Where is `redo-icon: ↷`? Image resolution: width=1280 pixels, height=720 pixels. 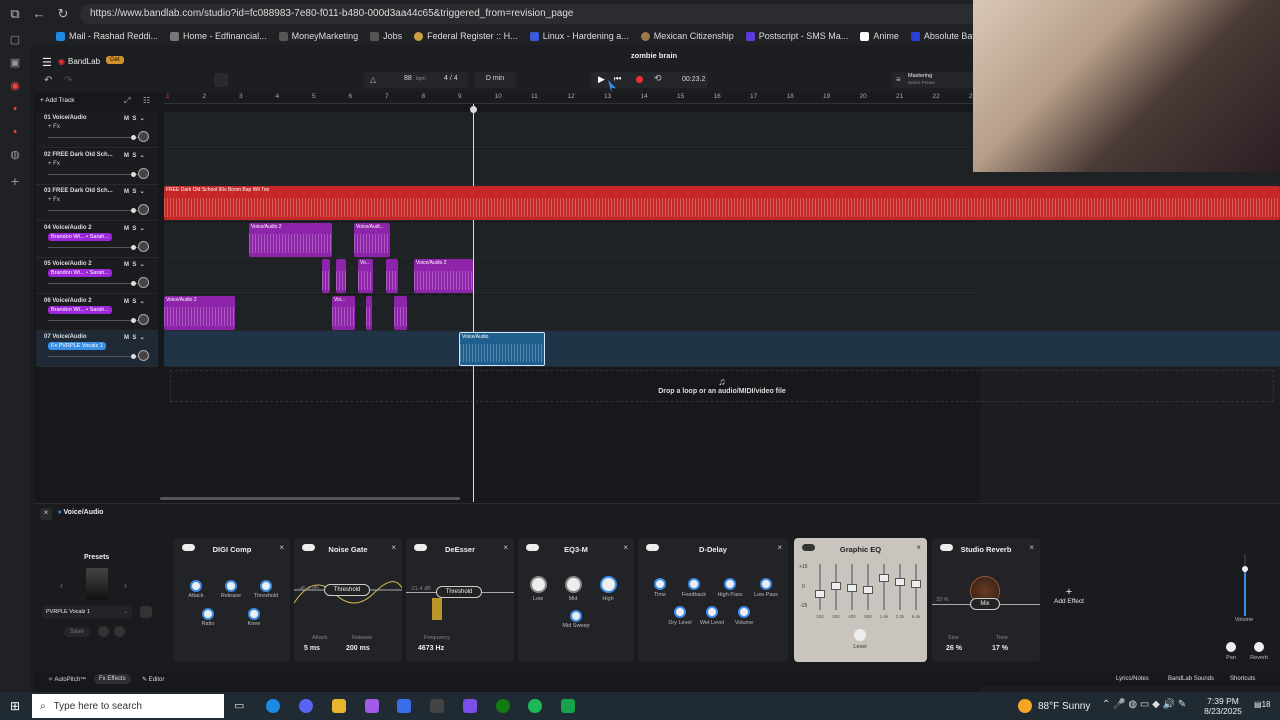
redo-icon: ↷ is located at coordinates (68, 80).